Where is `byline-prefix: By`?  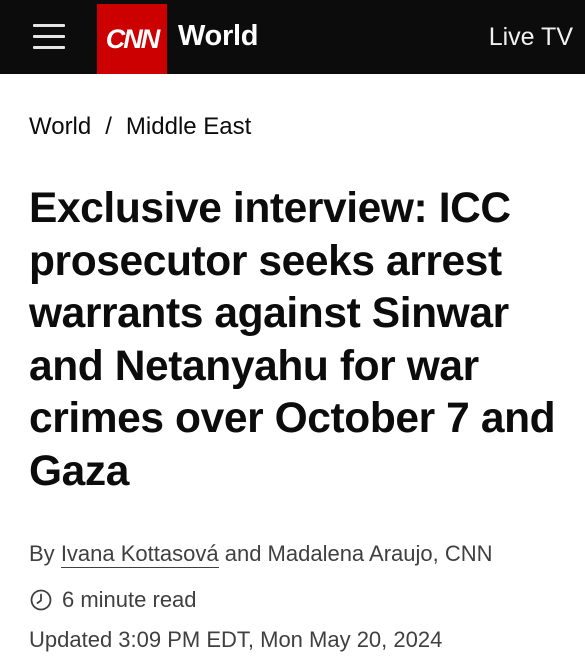 byline-prefix: By is located at coordinates (42, 553).